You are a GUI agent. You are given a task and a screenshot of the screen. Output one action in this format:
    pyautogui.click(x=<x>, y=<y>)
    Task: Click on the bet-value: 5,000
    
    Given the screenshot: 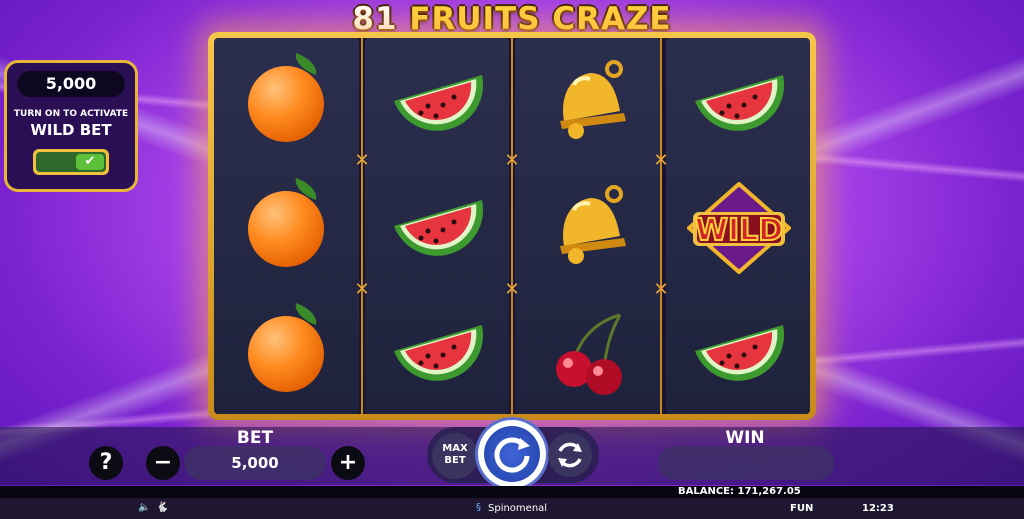 What is the action you would take?
    pyautogui.click(x=255, y=463)
    